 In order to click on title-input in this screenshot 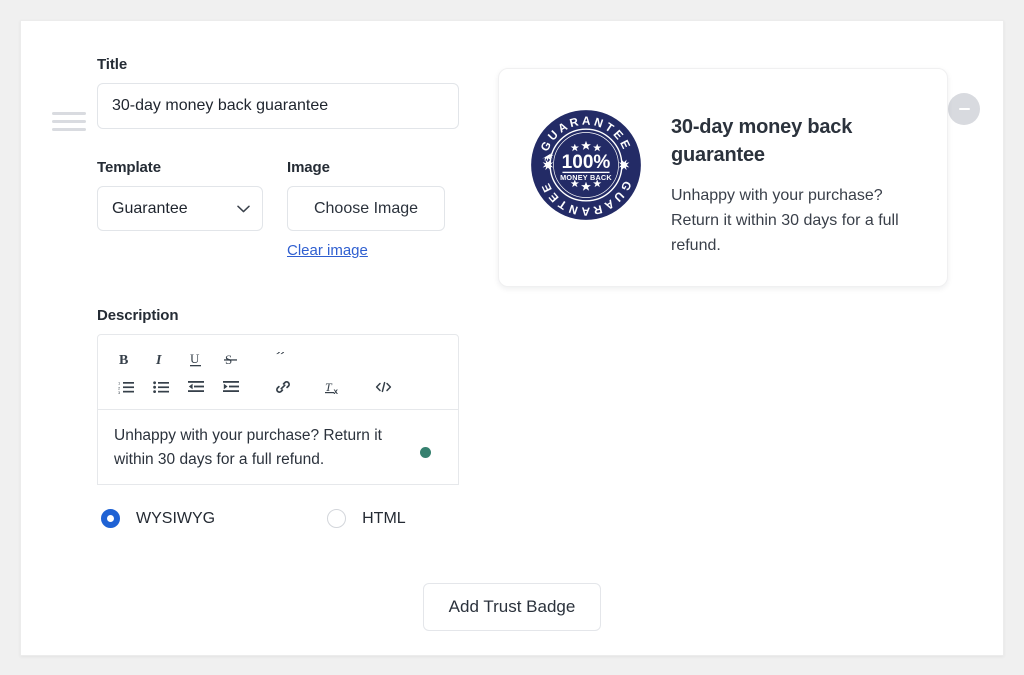, I will do `click(278, 106)`.